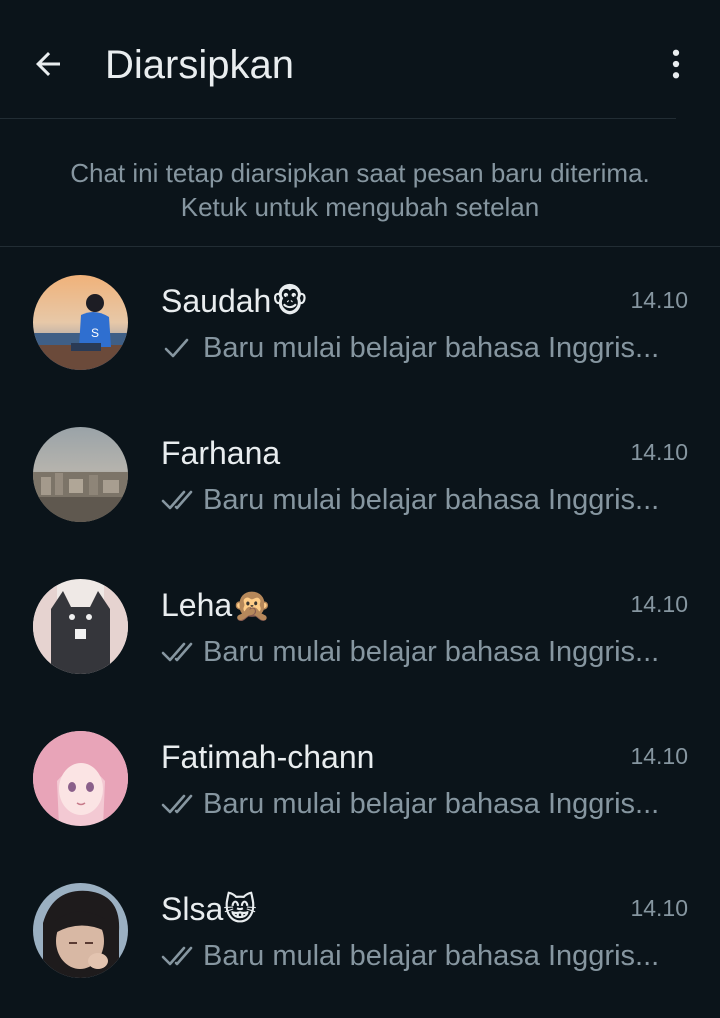 The width and height of the screenshot is (720, 1018). Describe the element at coordinates (360, 59) in the screenshot. I see `app-bar: Diarsipkan` at that location.